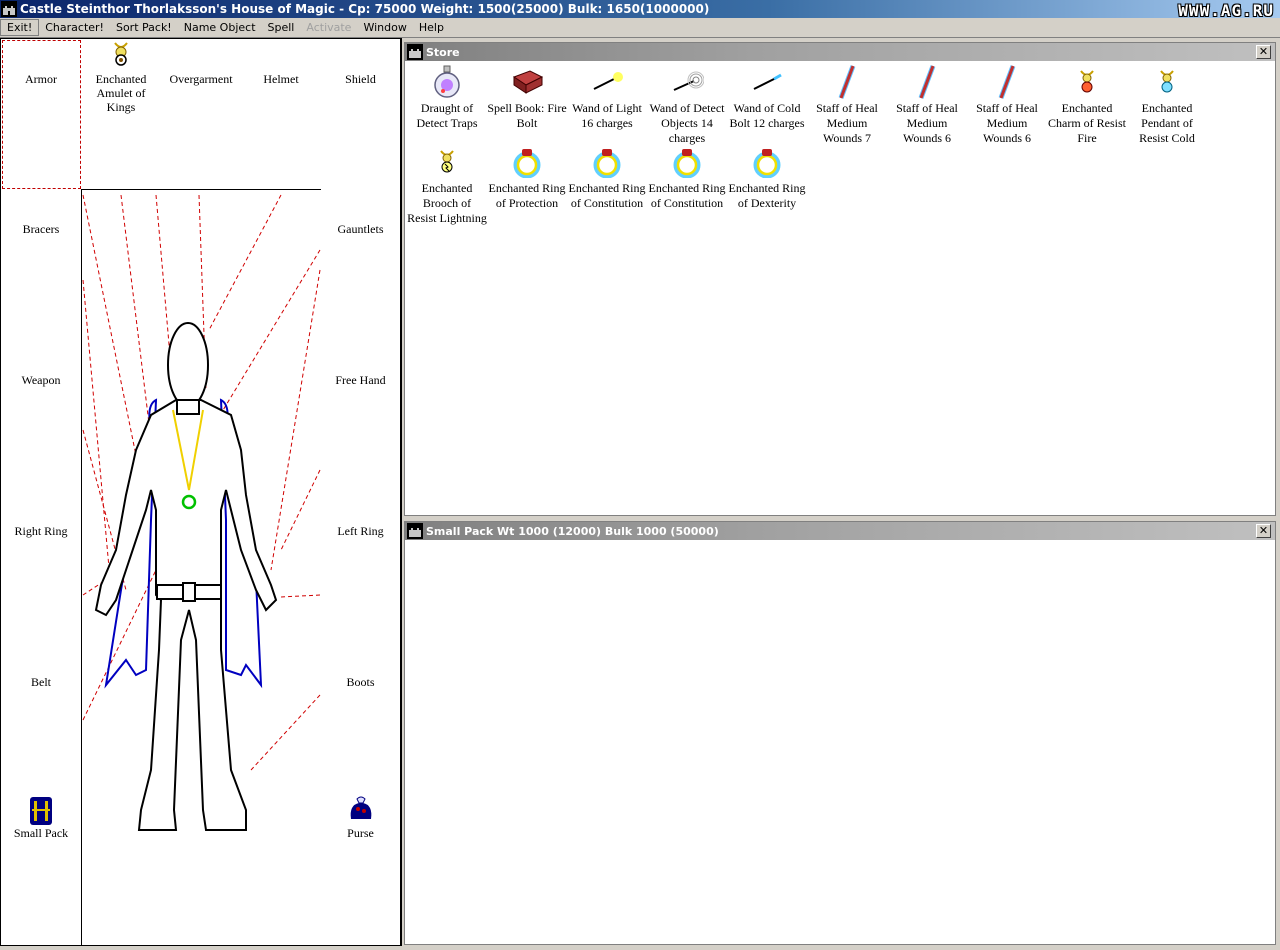  What do you see at coordinates (361, 718) in the screenshot?
I see `slot-boots: Boots` at bounding box center [361, 718].